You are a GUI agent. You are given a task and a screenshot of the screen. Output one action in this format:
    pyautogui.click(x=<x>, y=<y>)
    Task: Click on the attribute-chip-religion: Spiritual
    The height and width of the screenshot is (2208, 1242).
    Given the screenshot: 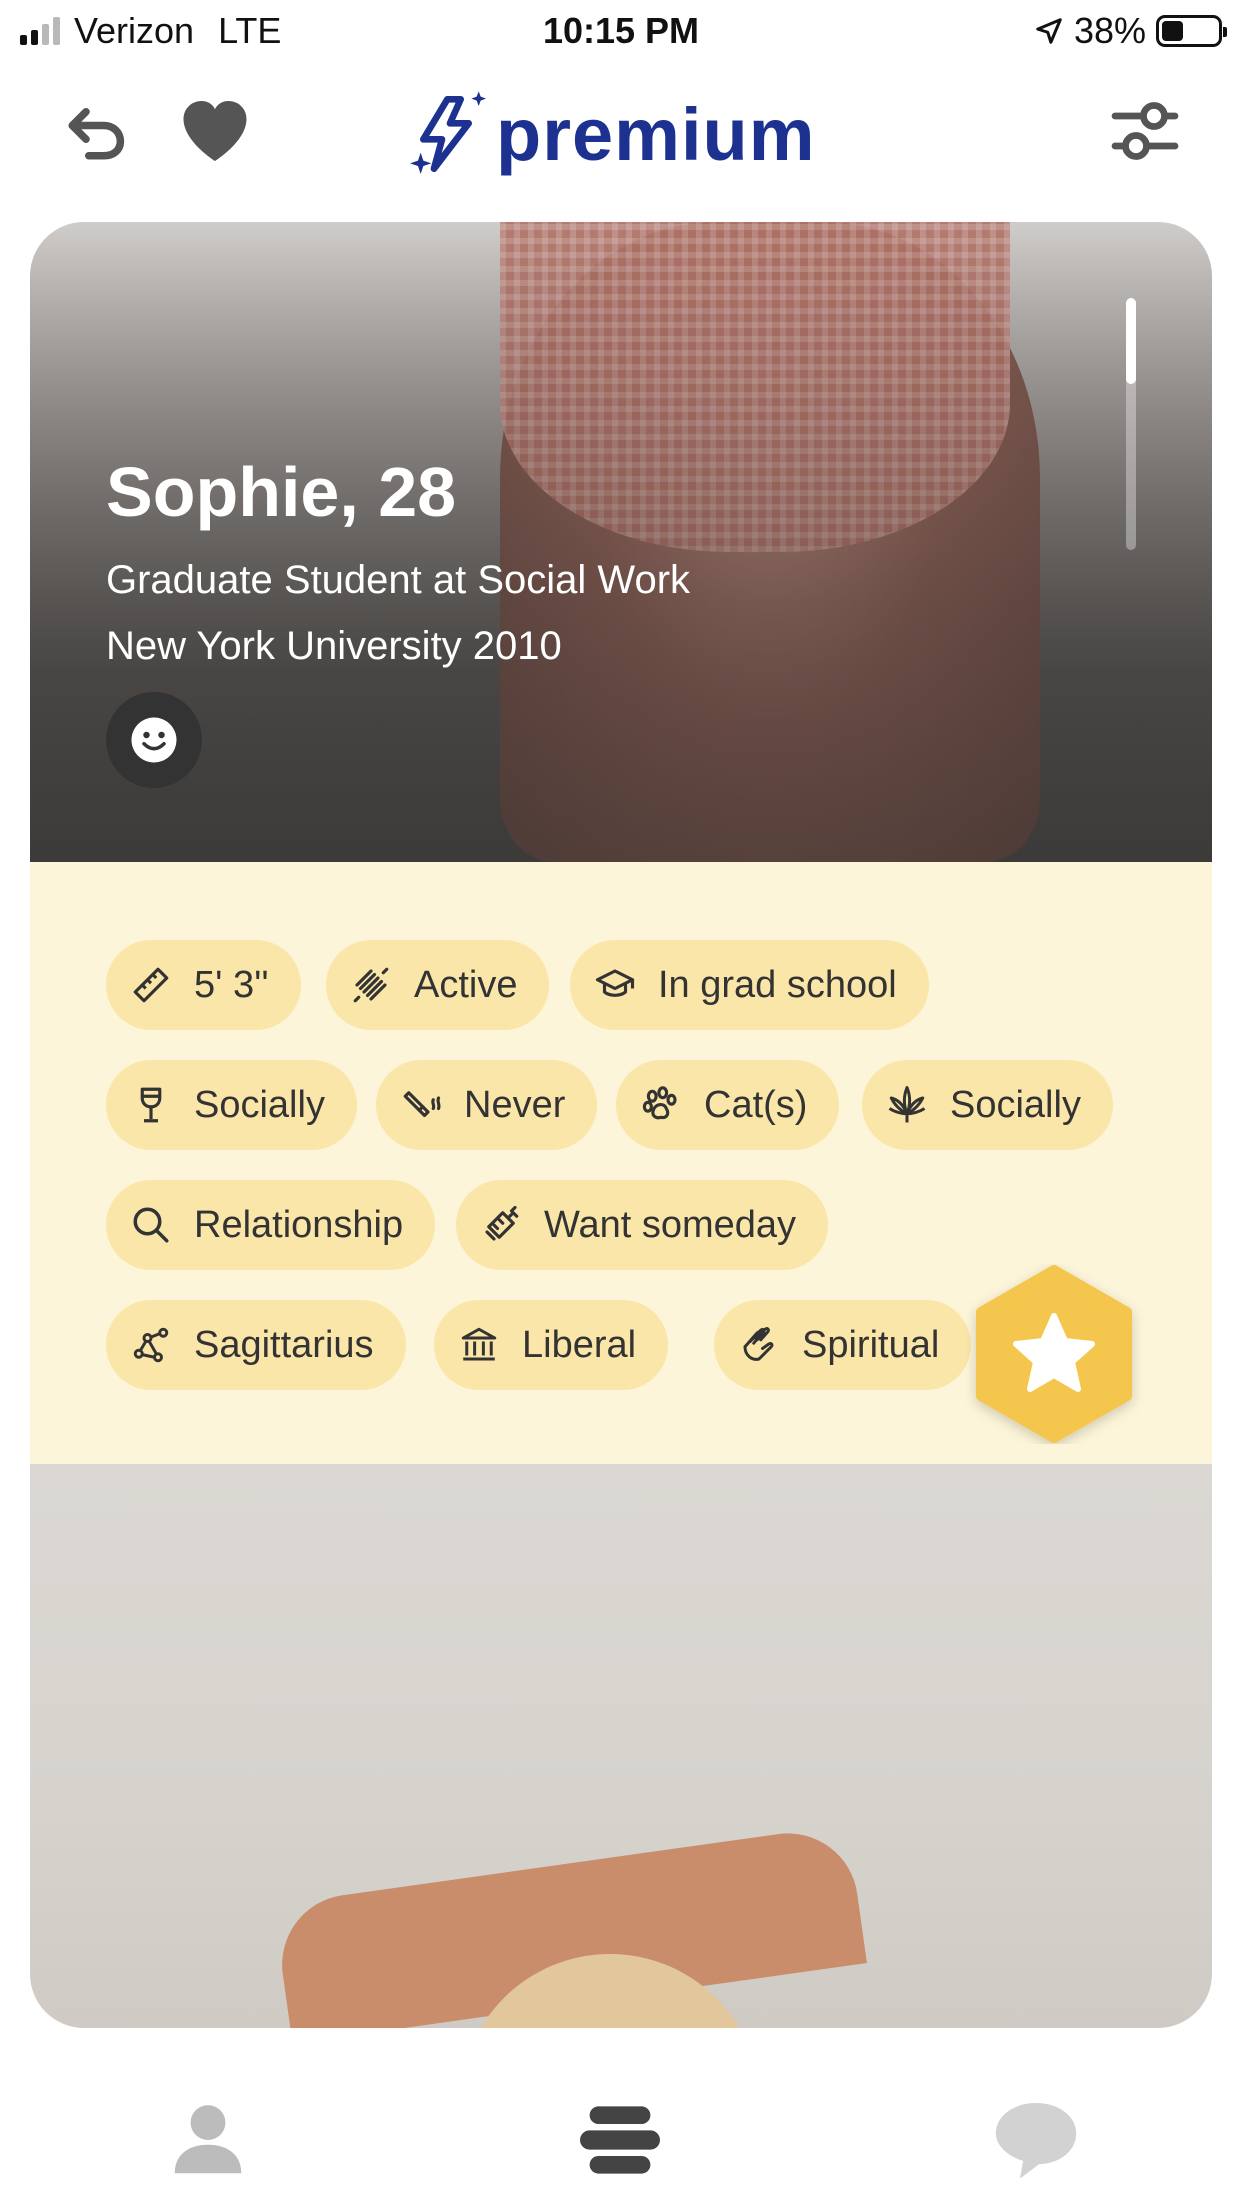 What is the action you would take?
    pyautogui.click(x=843, y=1345)
    